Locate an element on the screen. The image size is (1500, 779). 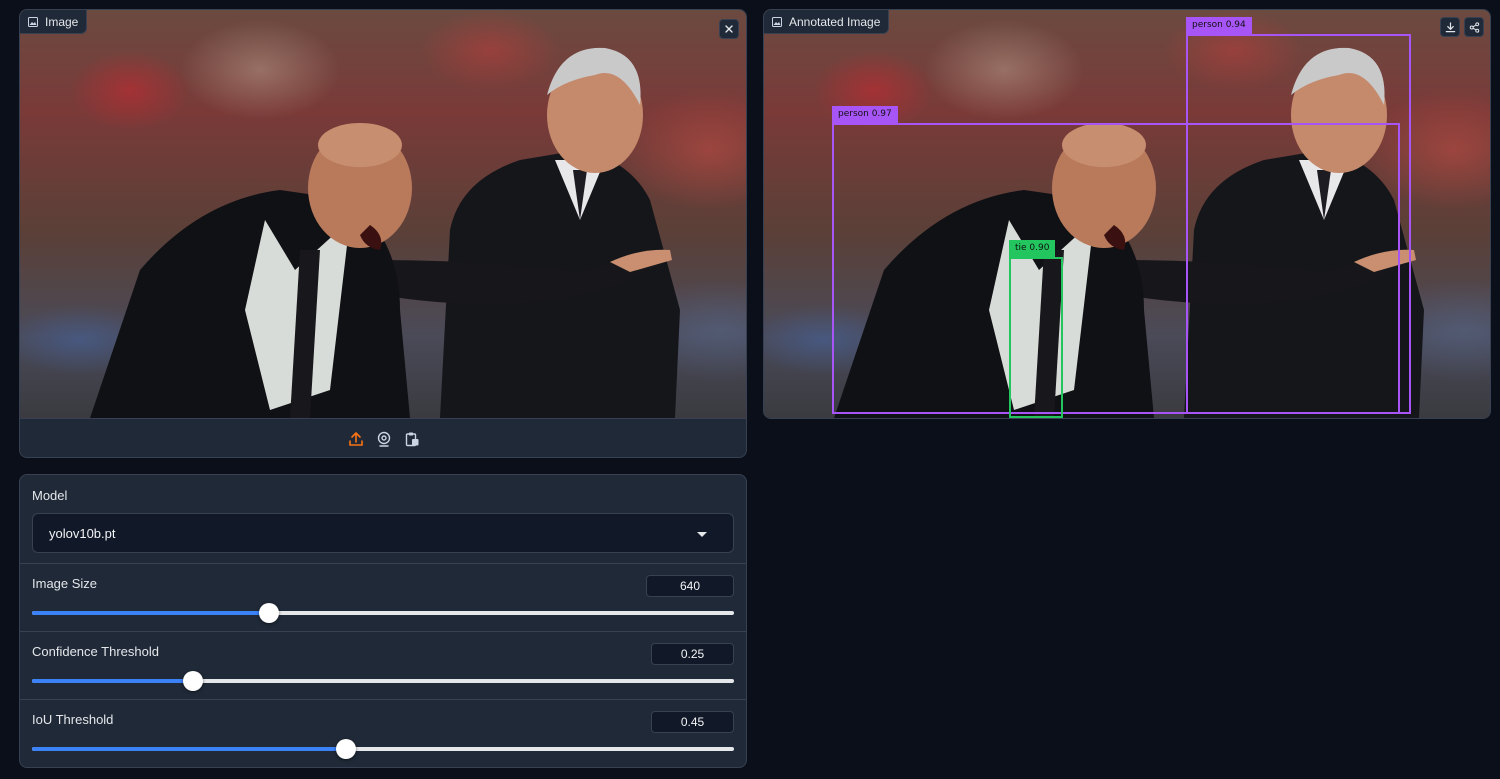
iou-slider-thumb is located at coordinates (345, 749).